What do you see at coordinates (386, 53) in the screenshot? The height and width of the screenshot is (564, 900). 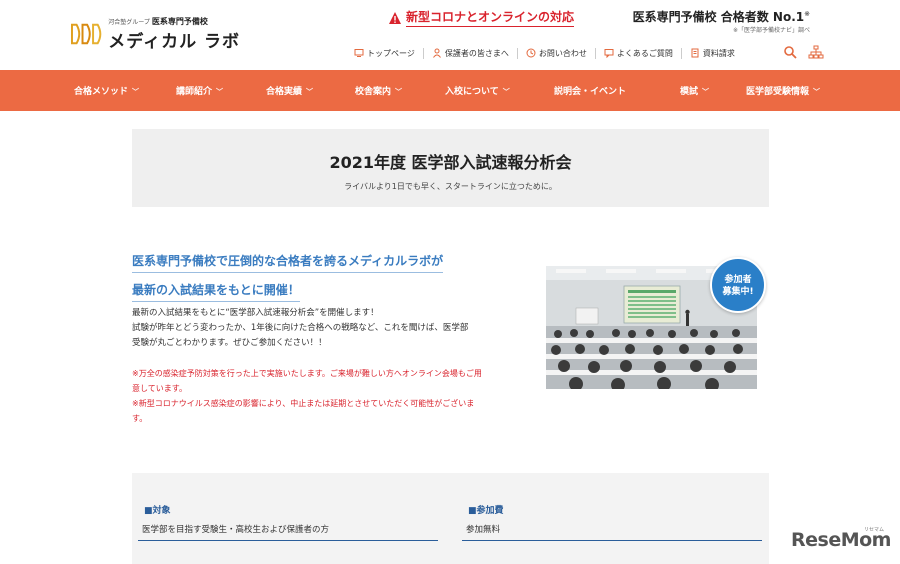 I see `topnav-home: トップページ` at bounding box center [386, 53].